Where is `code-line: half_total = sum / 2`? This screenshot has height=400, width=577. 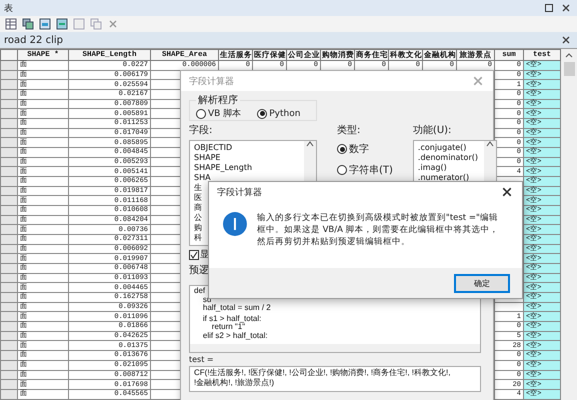 code-line: half_total = sum / 2 is located at coordinates (236, 308).